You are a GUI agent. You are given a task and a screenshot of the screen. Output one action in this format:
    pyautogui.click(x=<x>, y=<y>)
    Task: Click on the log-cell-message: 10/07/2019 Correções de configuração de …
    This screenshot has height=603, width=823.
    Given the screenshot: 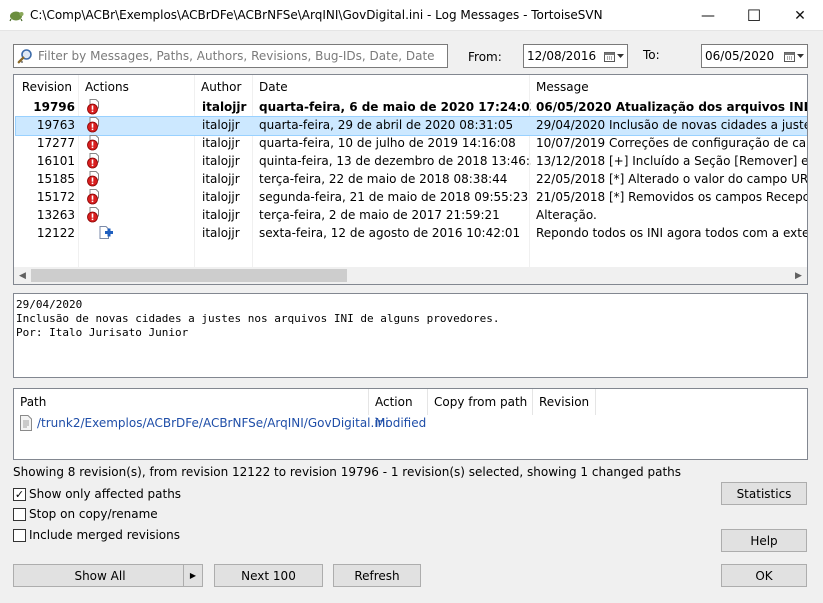 What is the action you would take?
    pyautogui.click(x=672, y=143)
    